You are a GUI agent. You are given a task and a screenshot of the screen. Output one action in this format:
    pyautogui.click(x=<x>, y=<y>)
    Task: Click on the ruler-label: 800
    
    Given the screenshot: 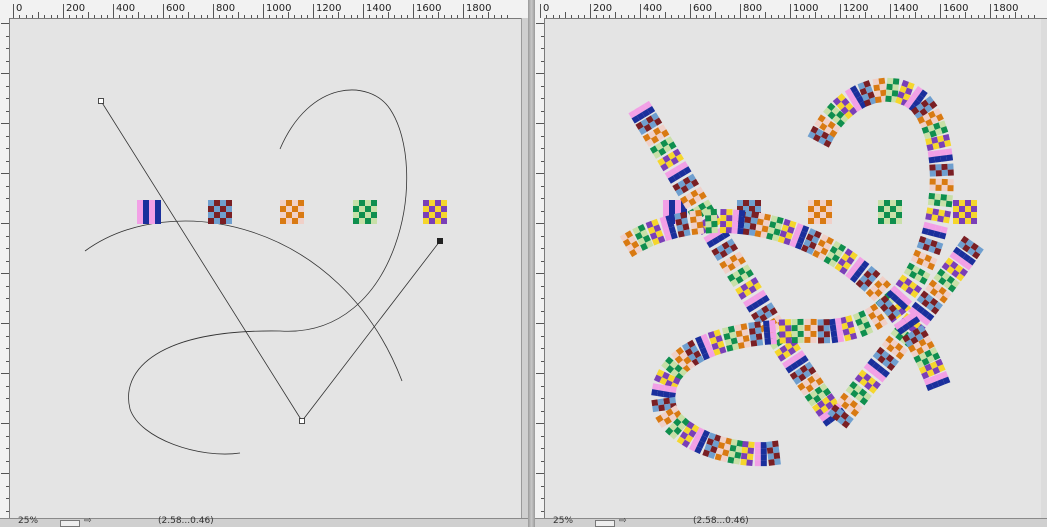 What is the action you would take?
    pyautogui.click(x=753, y=8)
    